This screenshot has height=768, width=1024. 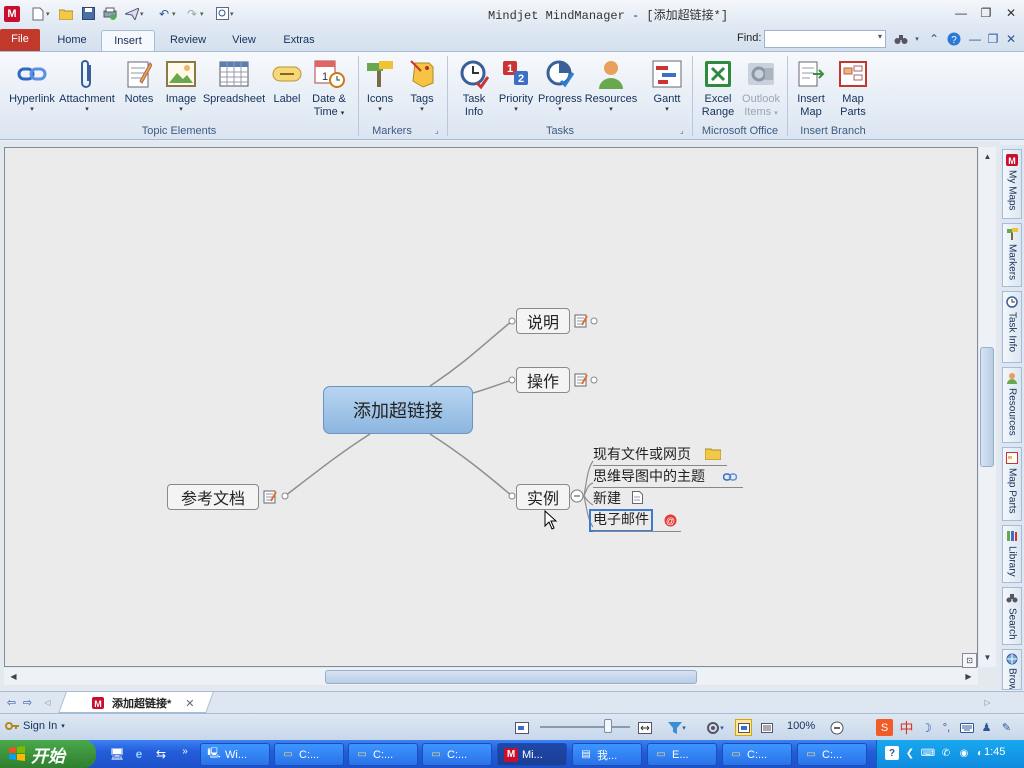 What do you see at coordinates (611, 86) in the screenshot?
I see `resources-button: Resources ▾` at bounding box center [611, 86].